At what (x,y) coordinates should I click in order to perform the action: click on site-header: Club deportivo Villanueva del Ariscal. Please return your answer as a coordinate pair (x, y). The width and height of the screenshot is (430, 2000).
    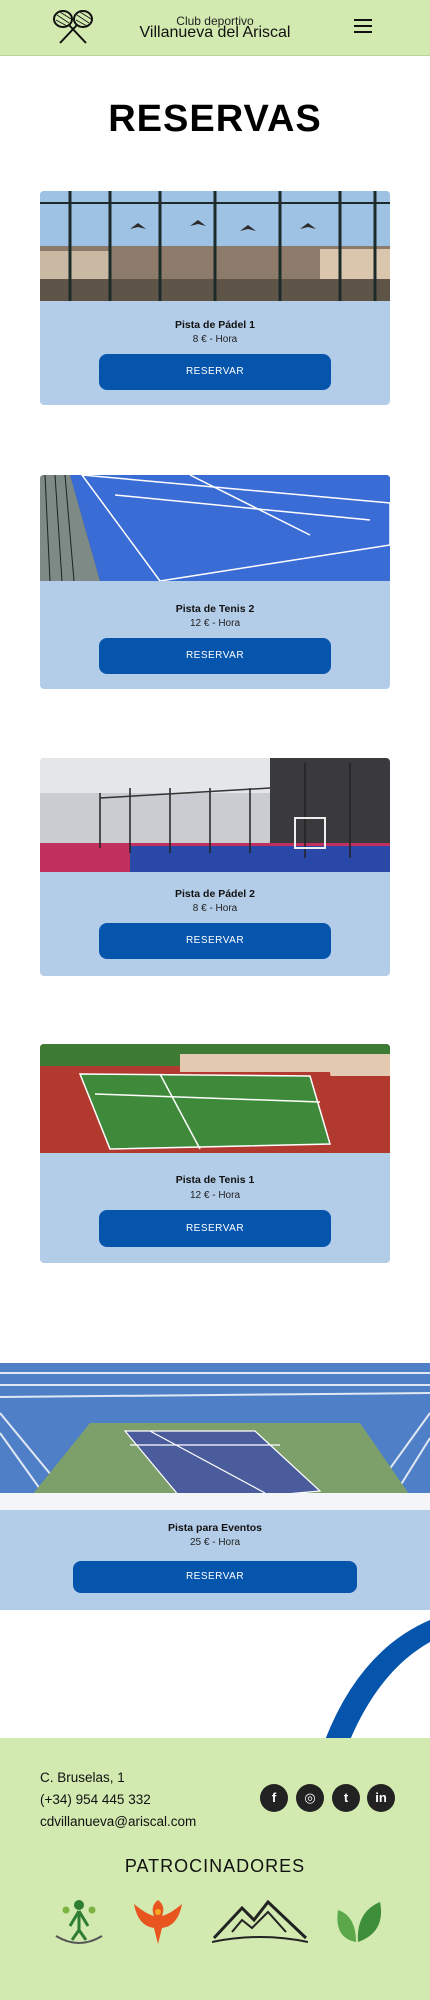
    Looking at the image, I should click on (215, 28).